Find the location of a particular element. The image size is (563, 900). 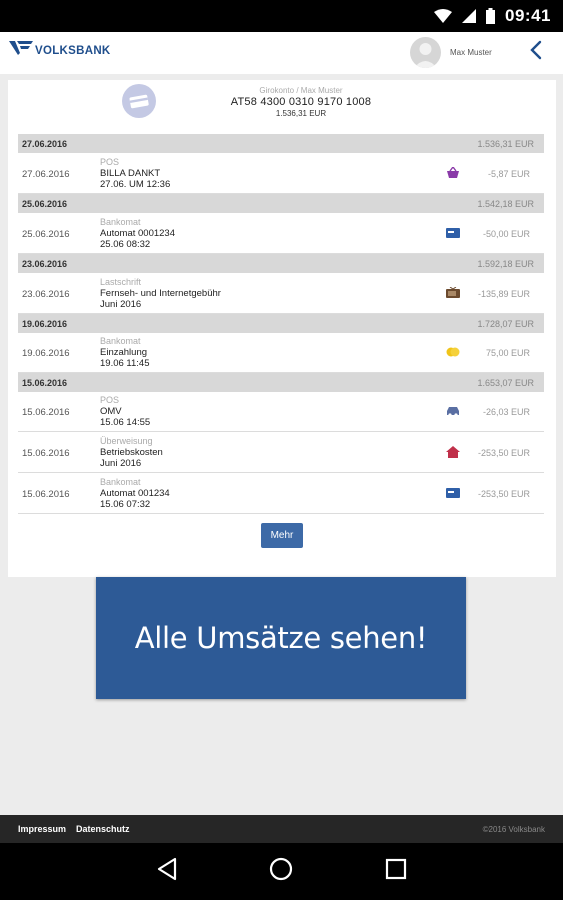

transaction-date: 19.06.2016 is located at coordinates (46, 353).